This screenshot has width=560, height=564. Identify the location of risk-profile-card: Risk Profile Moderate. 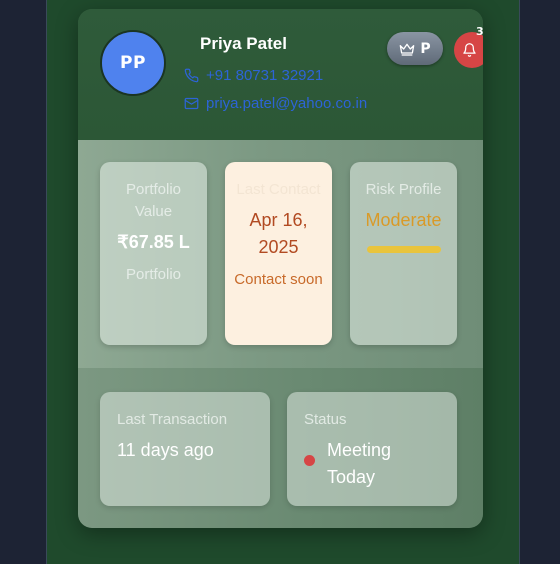
(403, 253).